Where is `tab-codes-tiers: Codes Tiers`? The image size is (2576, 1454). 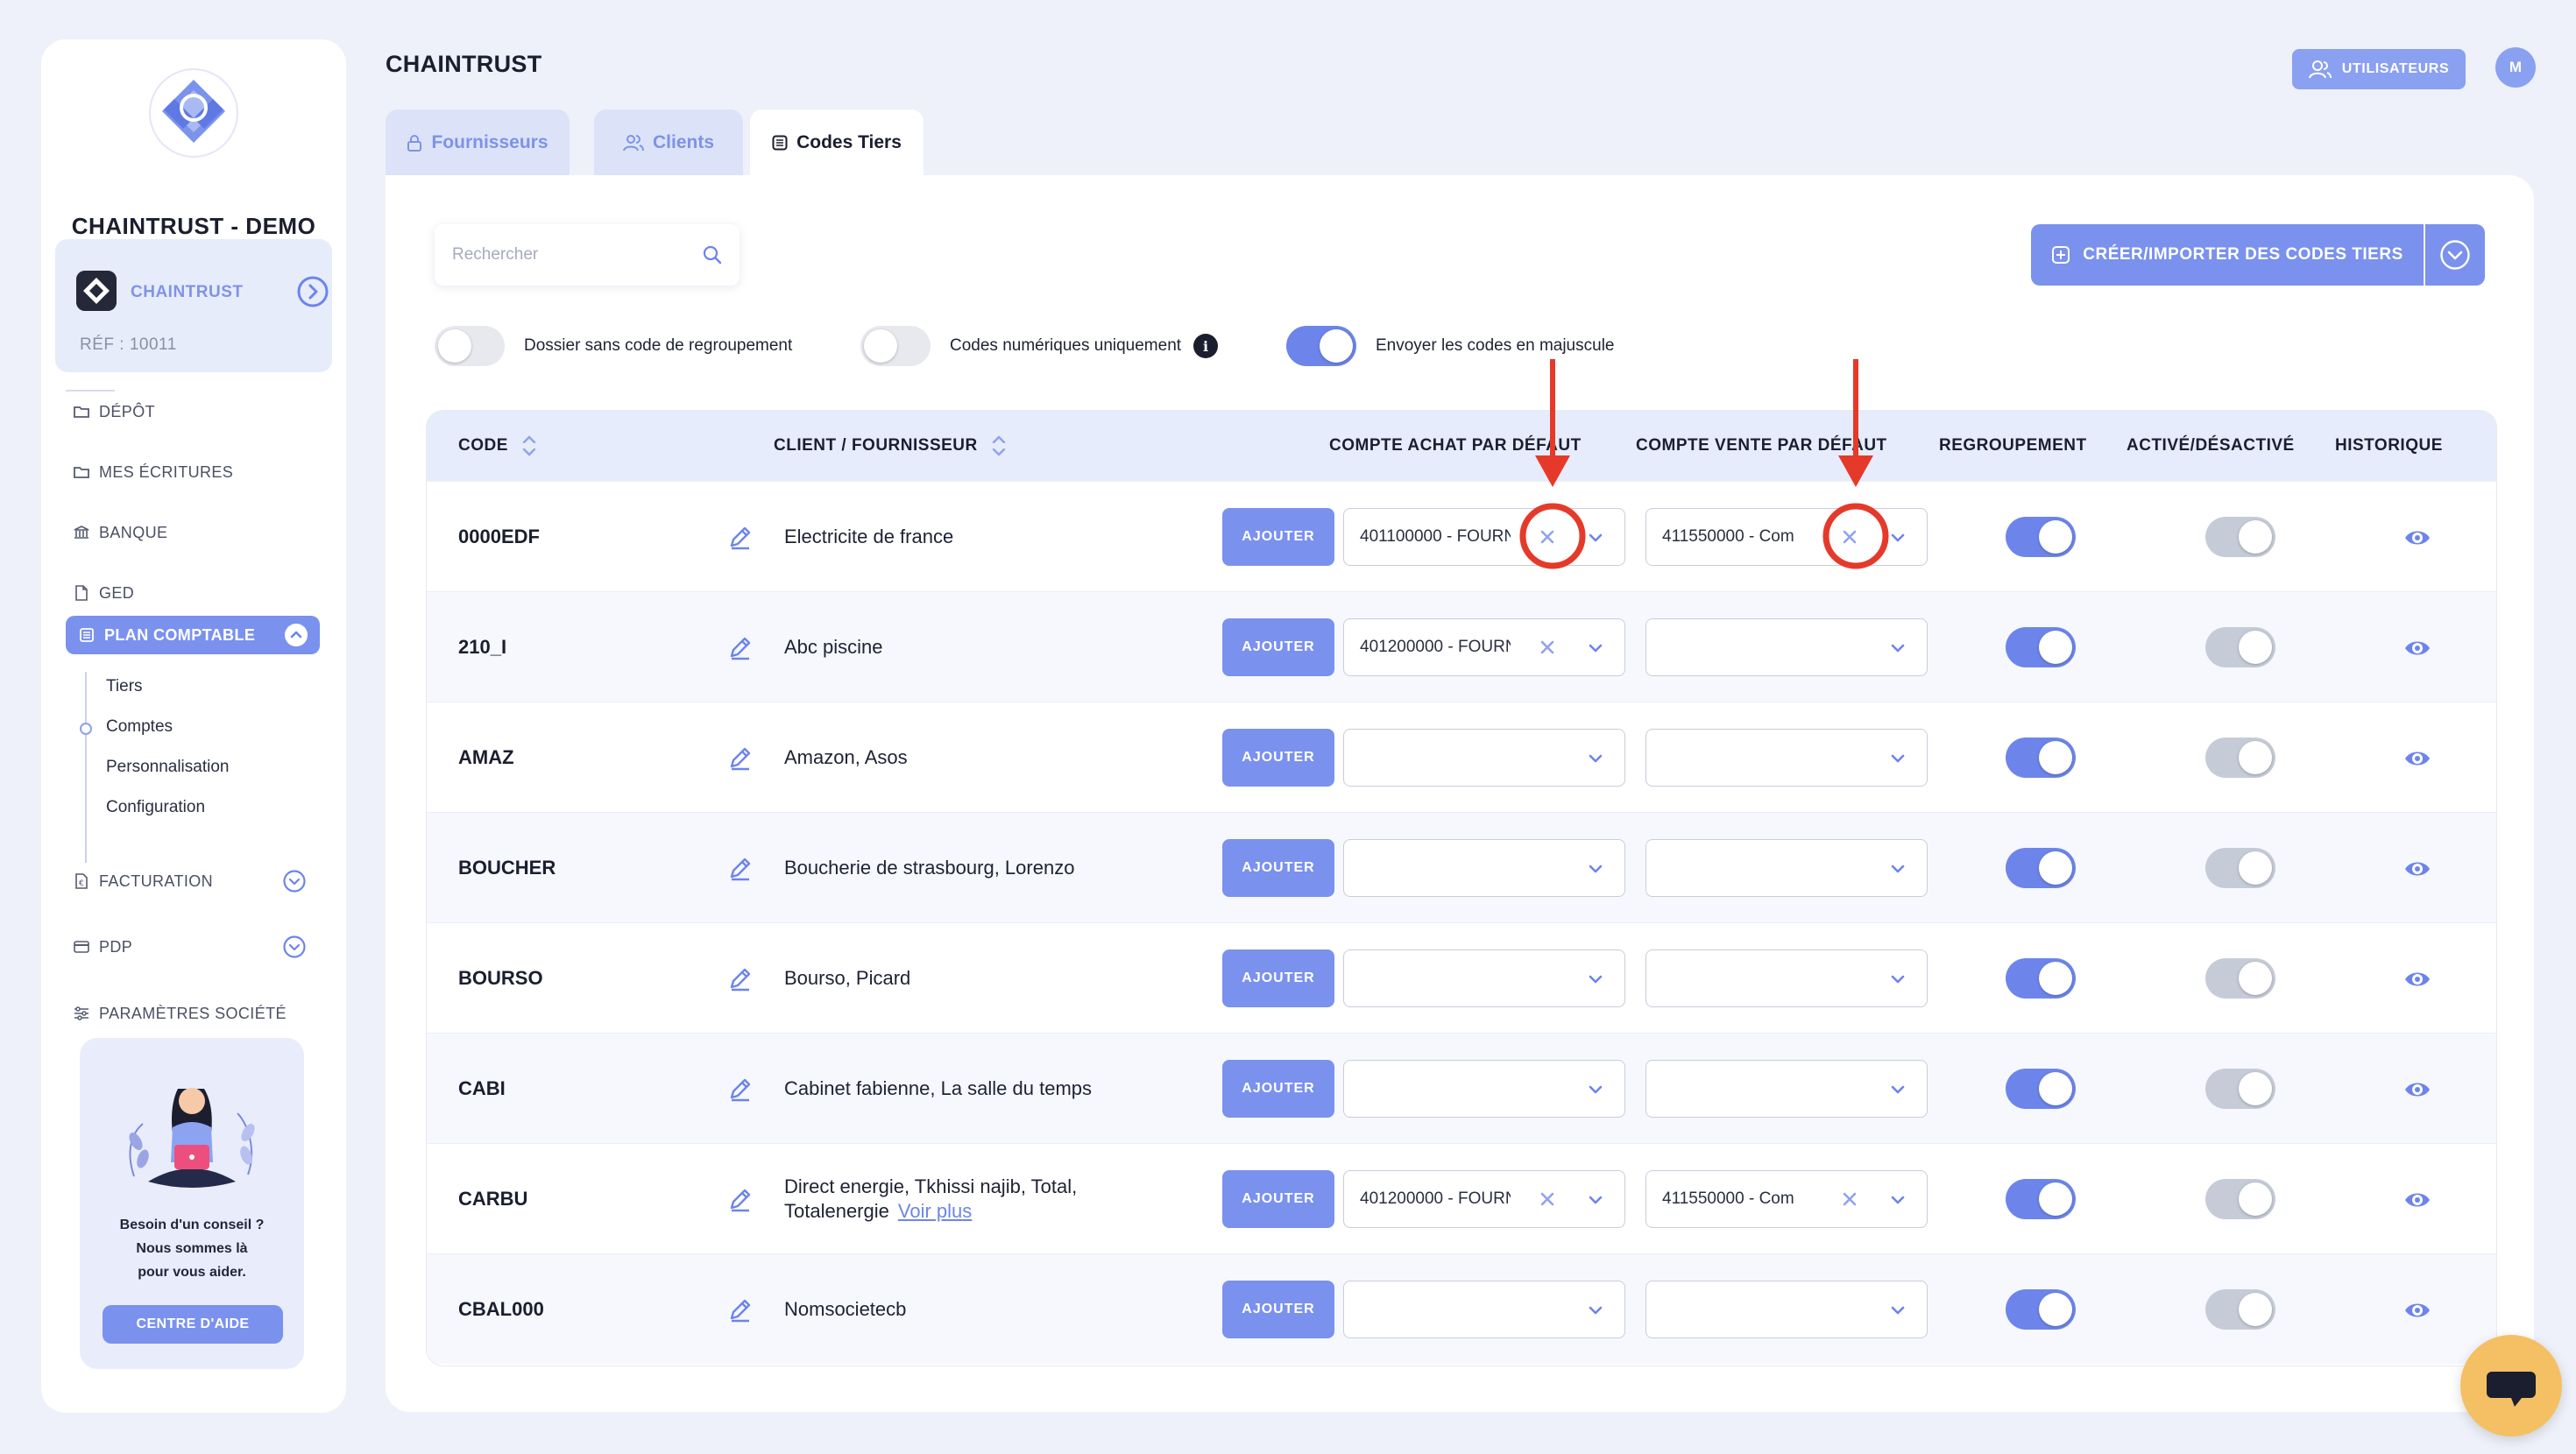 tab-codes-tiers: Codes Tiers is located at coordinates (837, 142).